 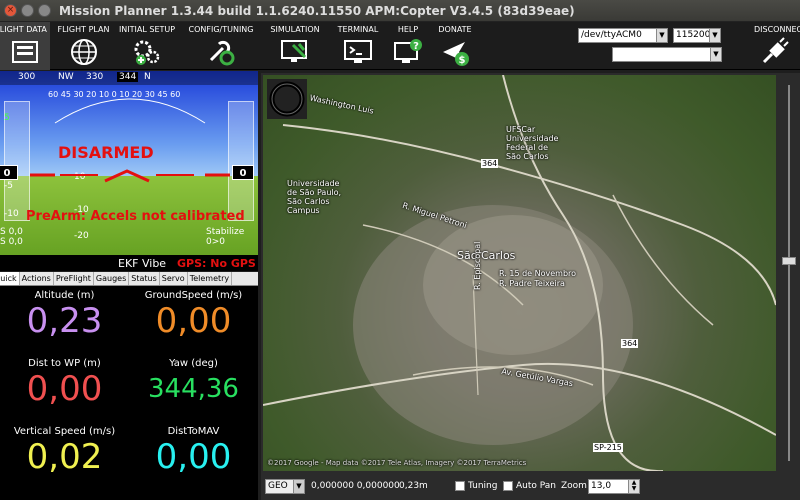 What do you see at coordinates (44, 10) in the screenshot?
I see `maximize-window-button` at bounding box center [44, 10].